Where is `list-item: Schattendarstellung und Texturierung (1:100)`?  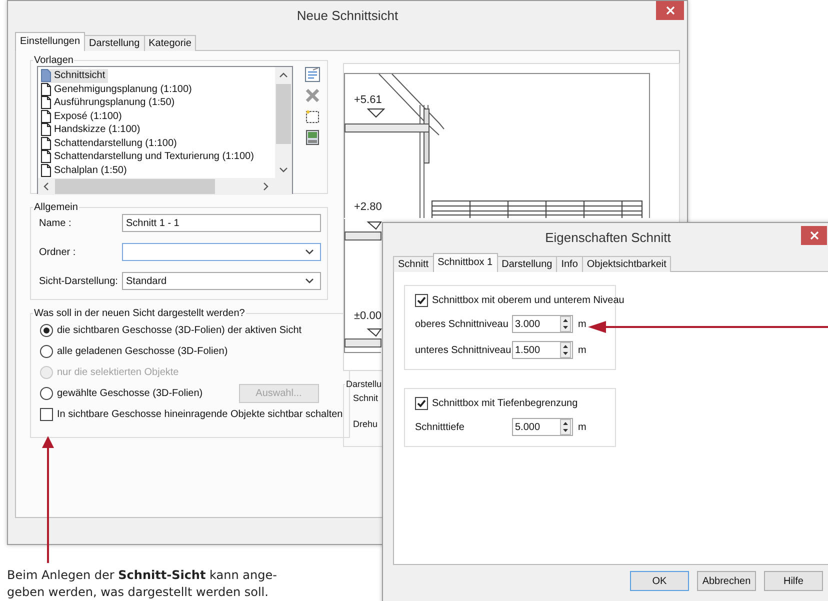
list-item: Schattendarstellung und Texturierung (1:100) is located at coordinates (149, 157).